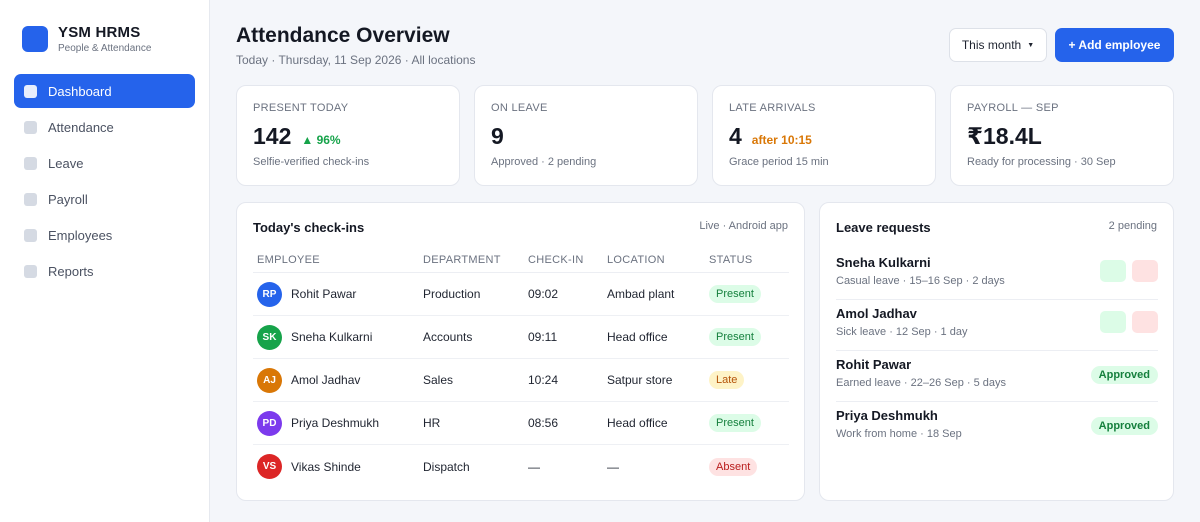 The image size is (1200, 522). What do you see at coordinates (30, 91) in the screenshot?
I see `dashboard-icon` at bounding box center [30, 91].